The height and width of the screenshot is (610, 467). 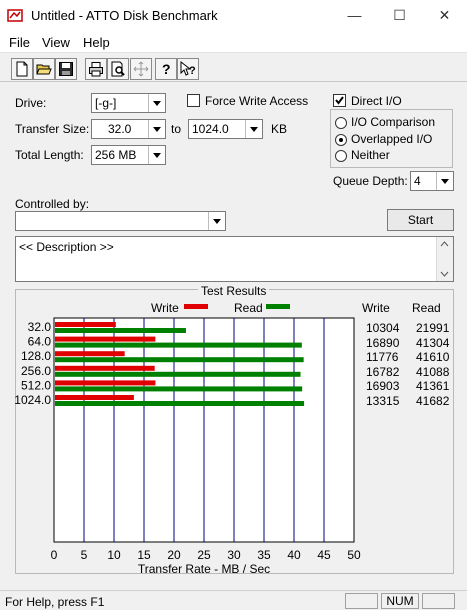 I want to click on x-tick-label: 35, so click(x=264, y=555).